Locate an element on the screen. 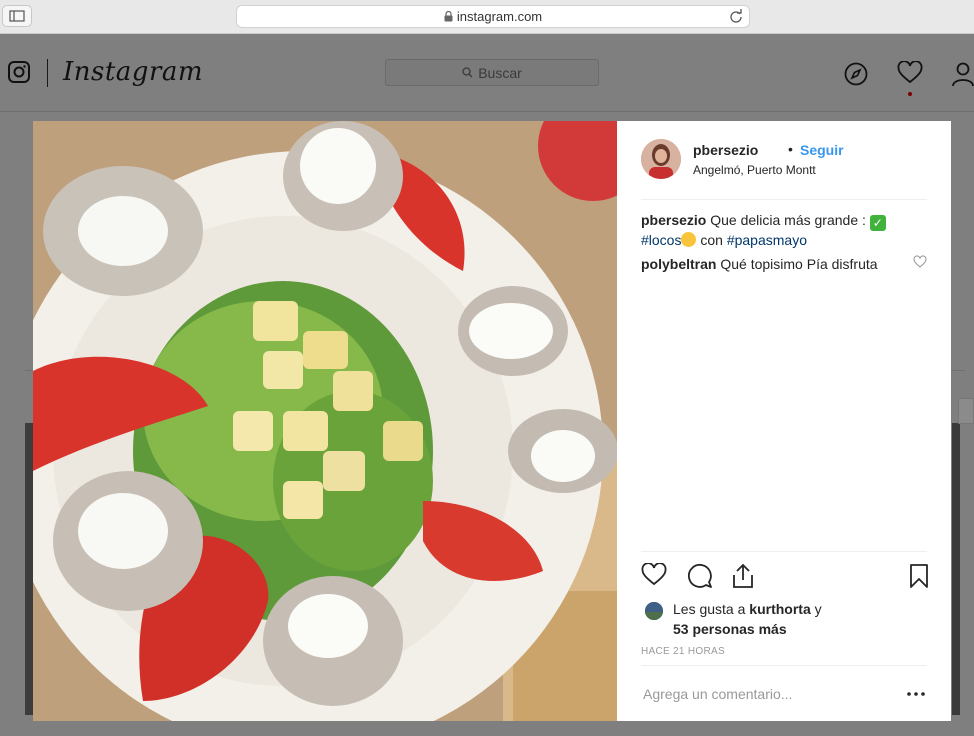  browser-toolbar: instagram.com is located at coordinates (487, 17).